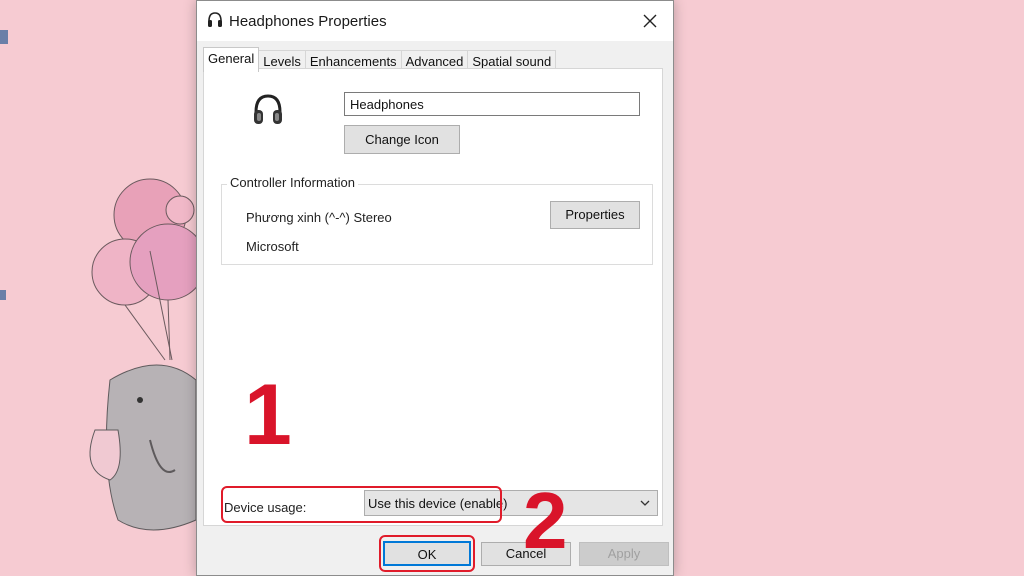 The height and width of the screenshot is (576, 1024). What do you see at coordinates (143, 447) in the screenshot?
I see `elephant-illustration` at bounding box center [143, 447].